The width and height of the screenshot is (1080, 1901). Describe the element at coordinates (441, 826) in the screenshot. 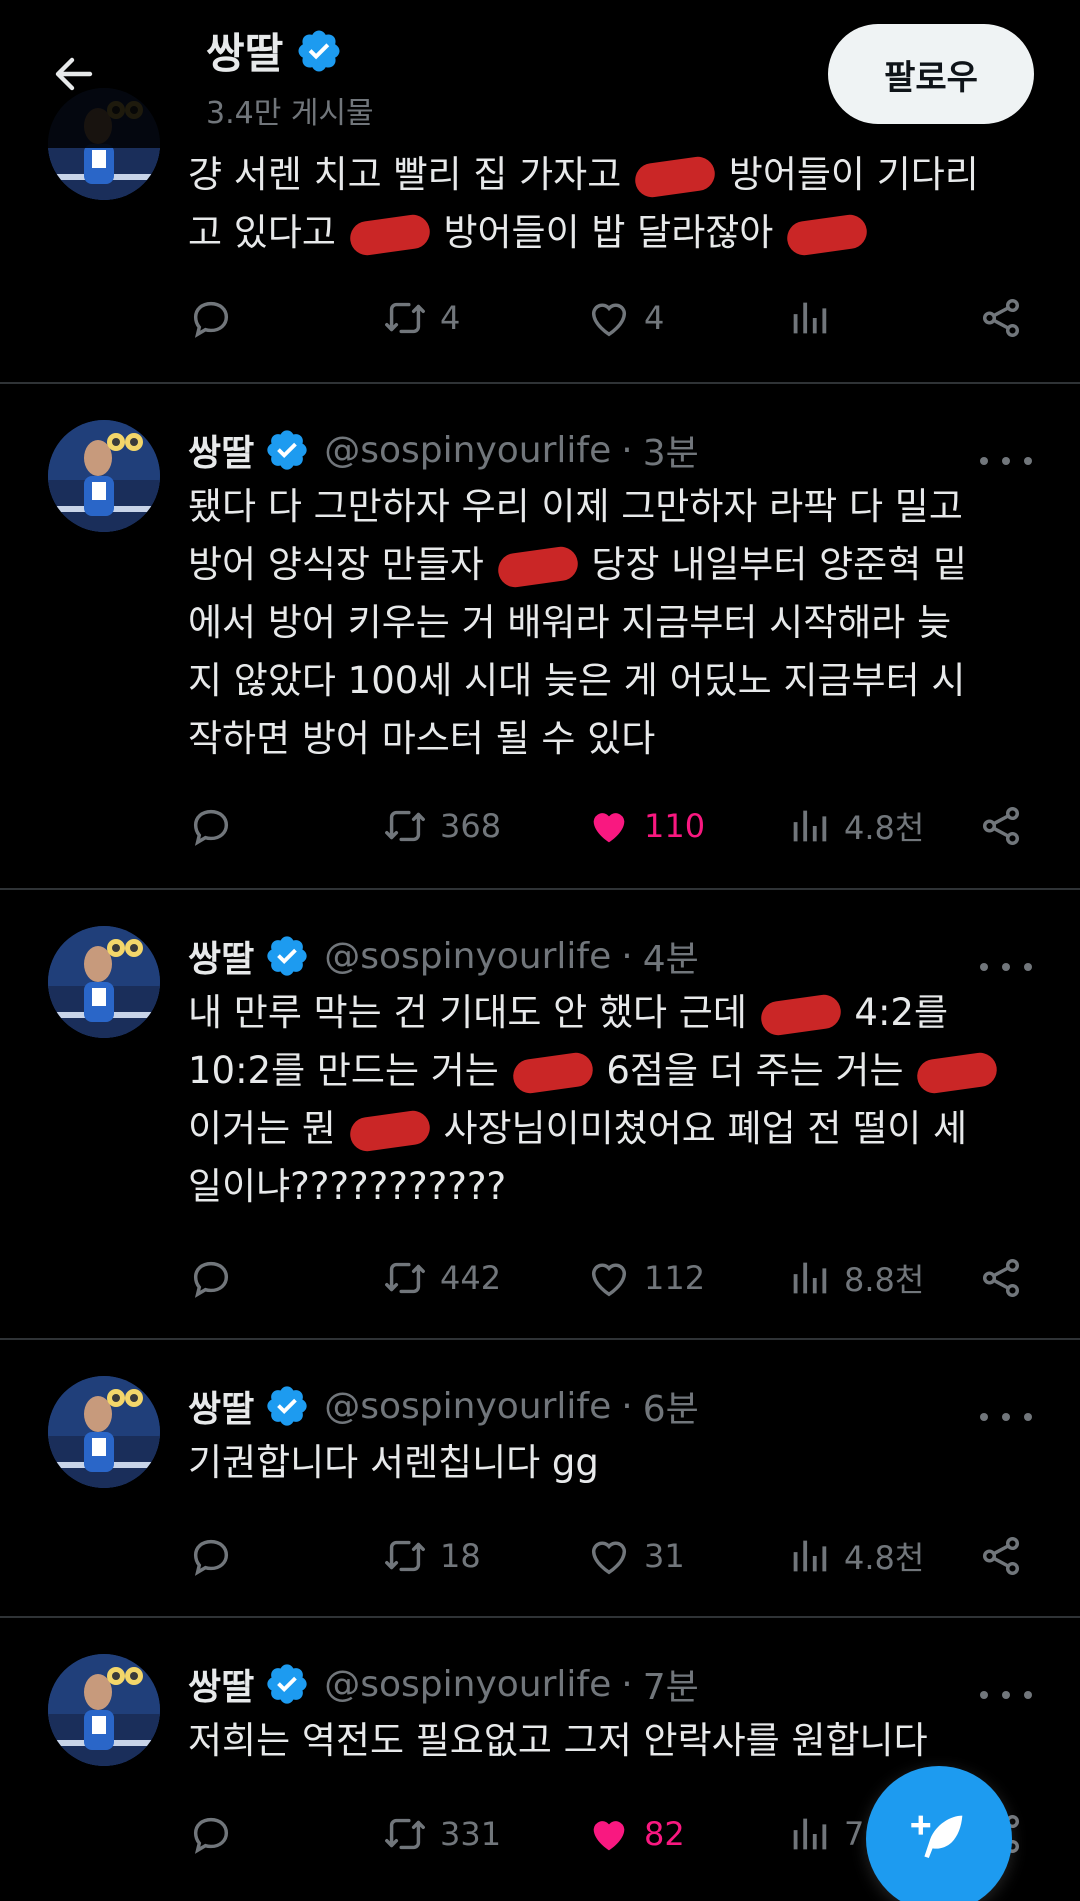

I see `retweet-button: 368` at that location.